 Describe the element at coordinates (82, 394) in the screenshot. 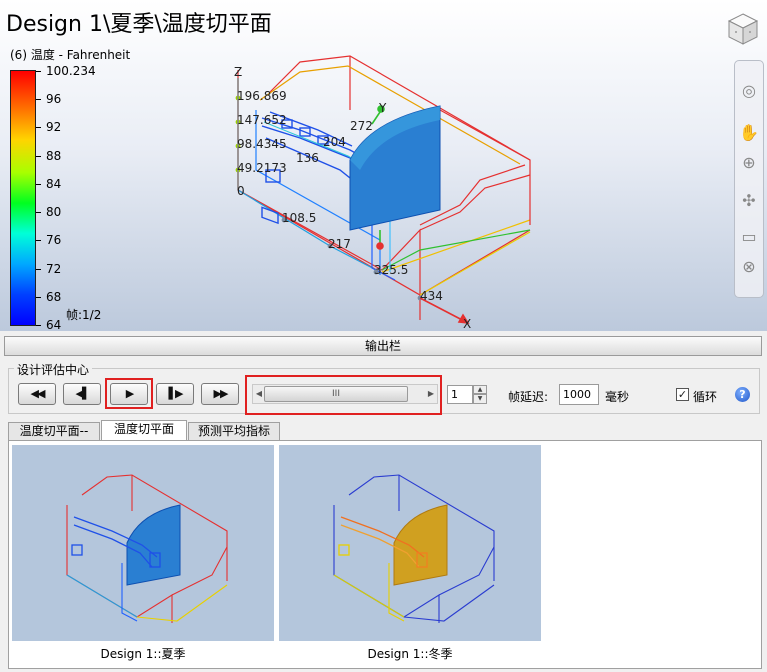

I see `step-back-button: ◀▌` at that location.